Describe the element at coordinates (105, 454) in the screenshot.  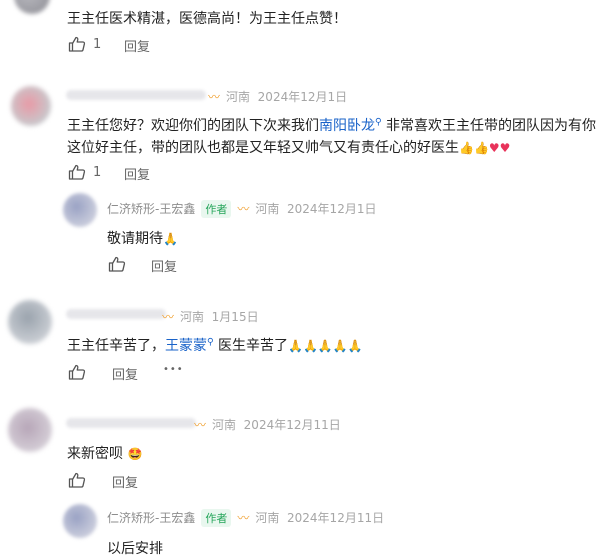
I see `comment-text: 来新密呗 🤩` at that location.